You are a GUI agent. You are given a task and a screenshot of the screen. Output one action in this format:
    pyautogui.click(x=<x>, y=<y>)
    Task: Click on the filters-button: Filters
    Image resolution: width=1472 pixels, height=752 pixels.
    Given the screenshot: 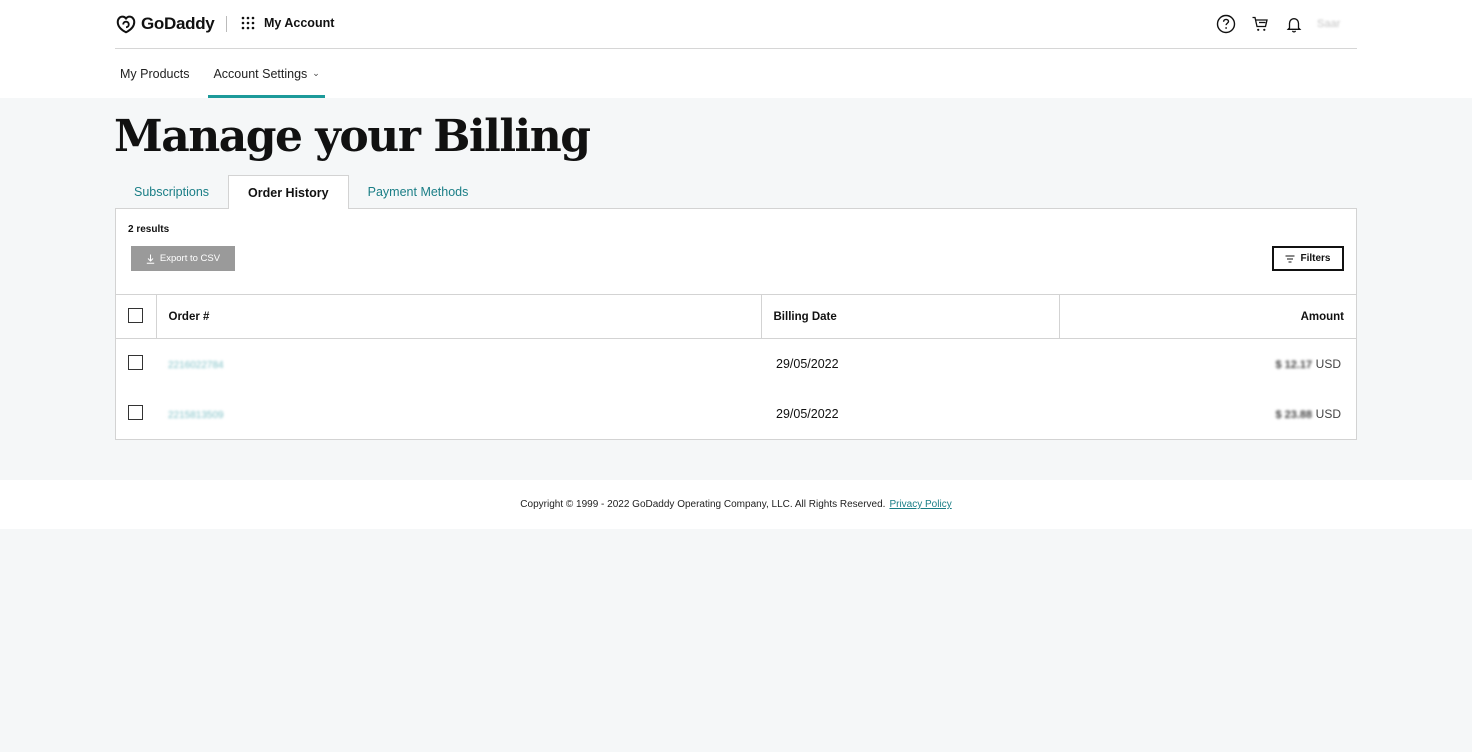 What is the action you would take?
    pyautogui.click(x=1308, y=258)
    